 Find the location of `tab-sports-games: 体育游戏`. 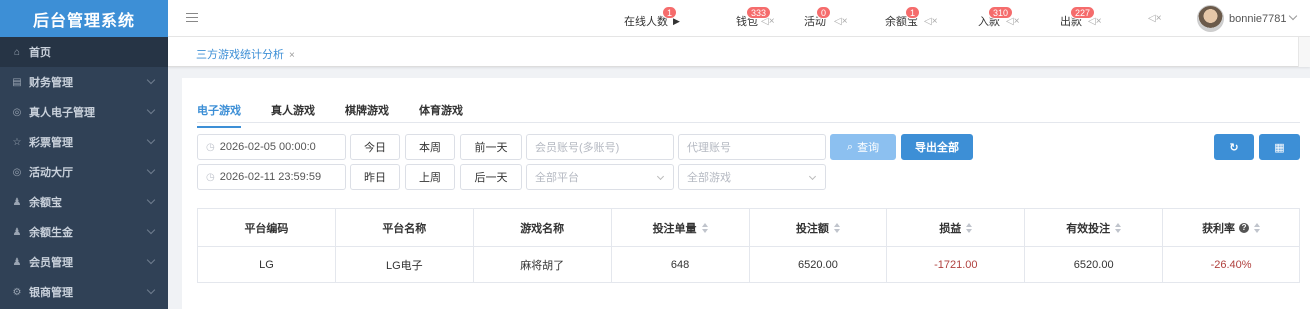

tab-sports-games: 体育游戏 is located at coordinates (441, 115).